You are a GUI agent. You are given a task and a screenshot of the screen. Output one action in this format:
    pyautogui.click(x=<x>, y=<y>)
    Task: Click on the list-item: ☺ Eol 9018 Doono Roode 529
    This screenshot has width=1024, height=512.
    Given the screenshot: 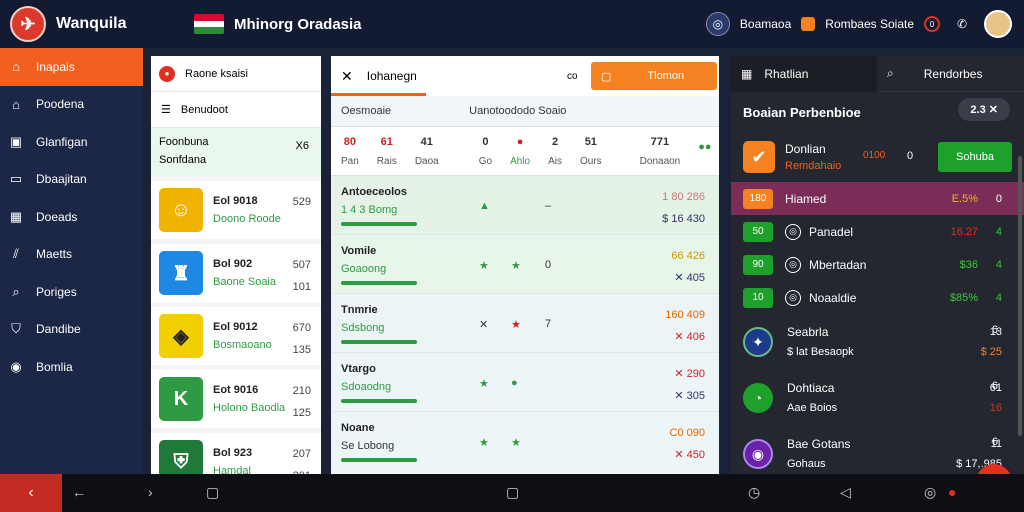 What is the action you would take?
    pyautogui.click(x=236, y=210)
    